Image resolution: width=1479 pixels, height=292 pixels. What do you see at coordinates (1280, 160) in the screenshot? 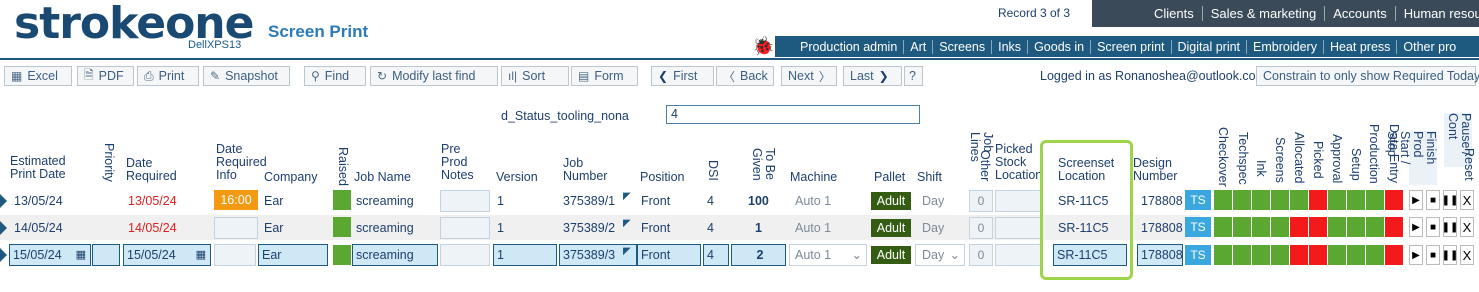
I see `col-screens: Screens` at bounding box center [1280, 160].